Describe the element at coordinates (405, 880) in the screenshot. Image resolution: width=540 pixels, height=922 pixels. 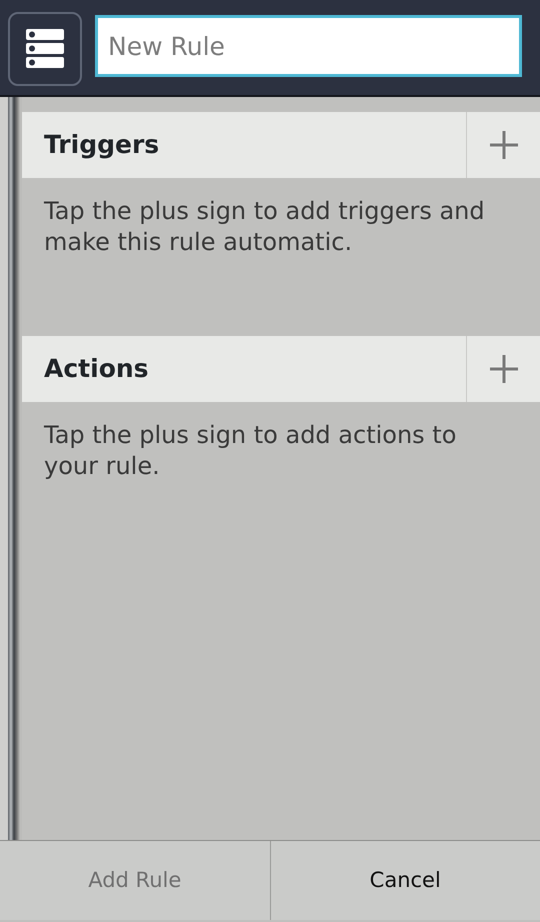
I see `footer-button: Cancel` at that location.